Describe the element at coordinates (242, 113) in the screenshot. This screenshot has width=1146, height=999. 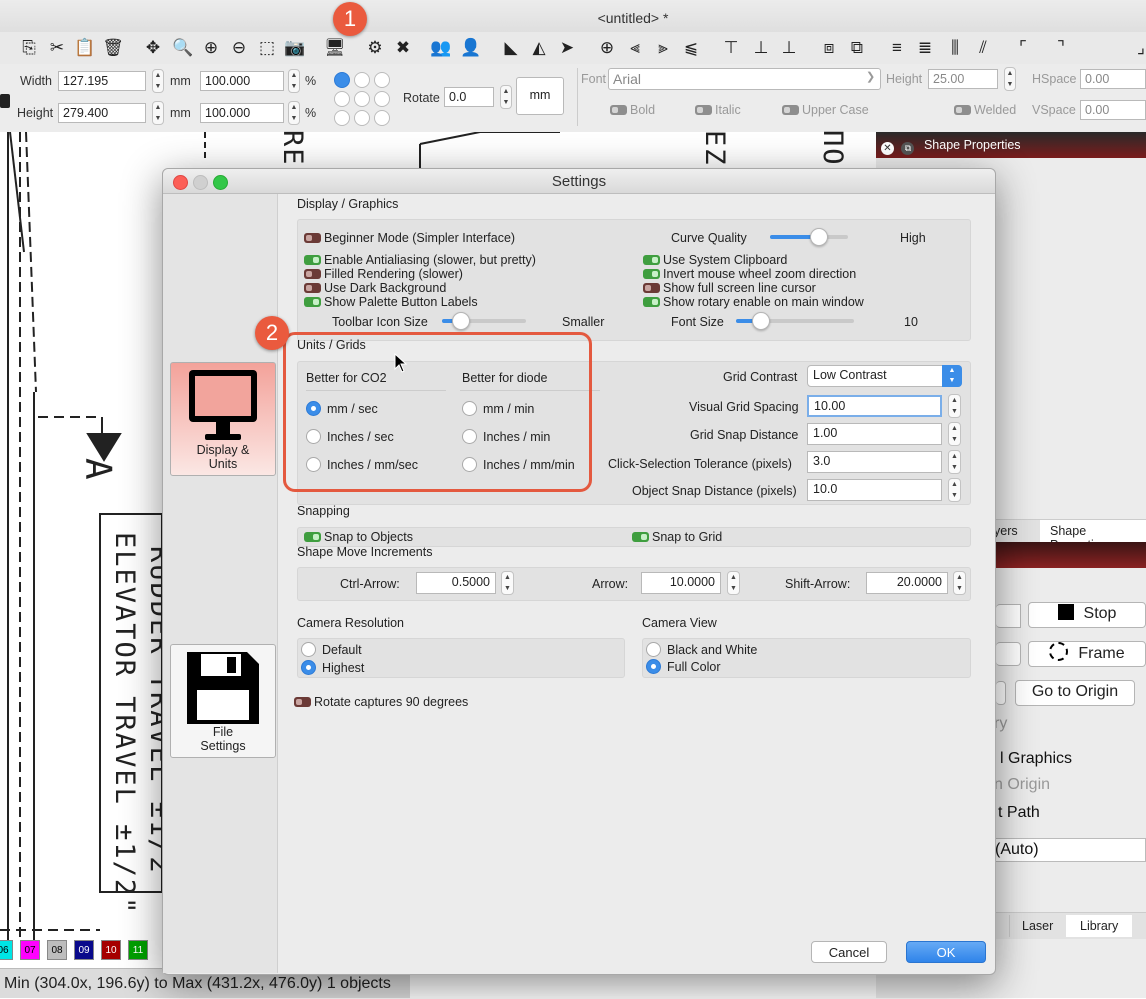
I see `height-percent-field: 100.000` at that location.